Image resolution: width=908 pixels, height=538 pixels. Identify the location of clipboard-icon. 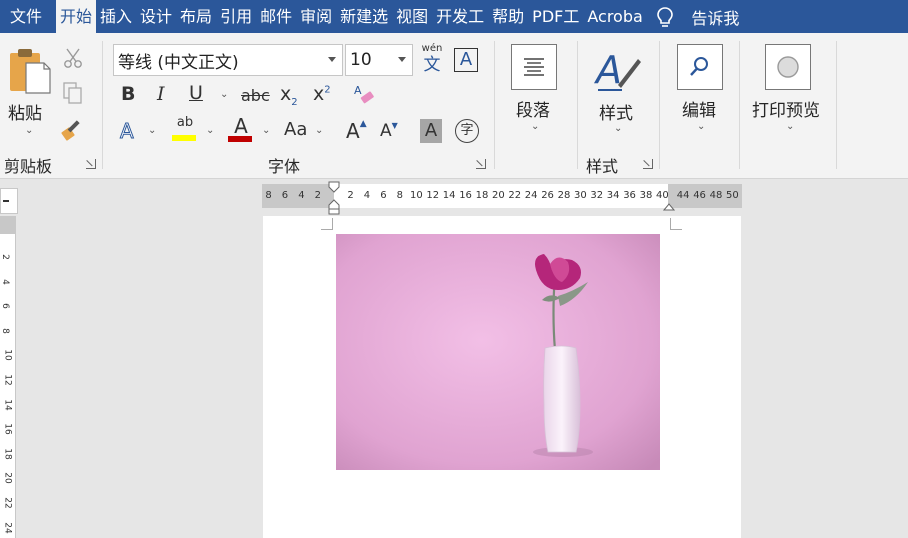
(30, 71).